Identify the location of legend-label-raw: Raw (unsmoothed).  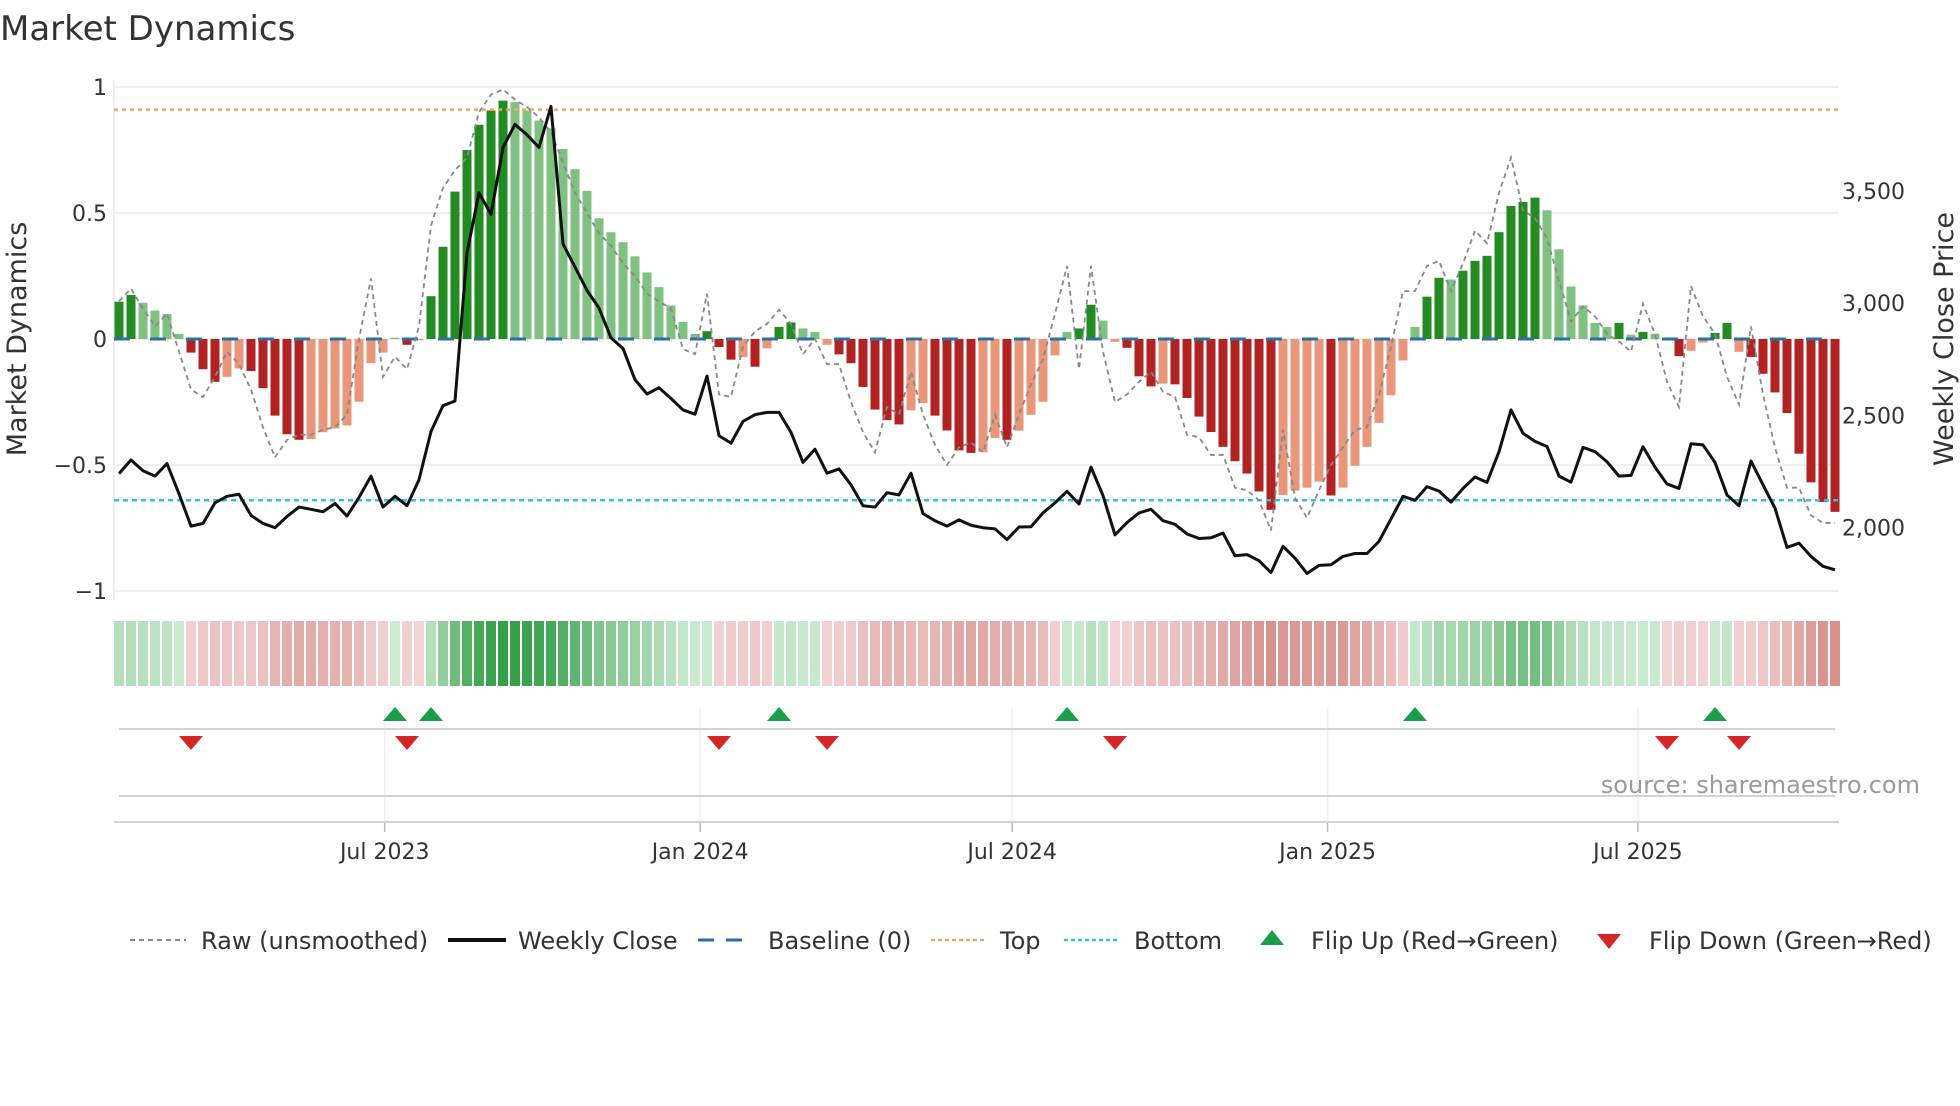
(314, 941).